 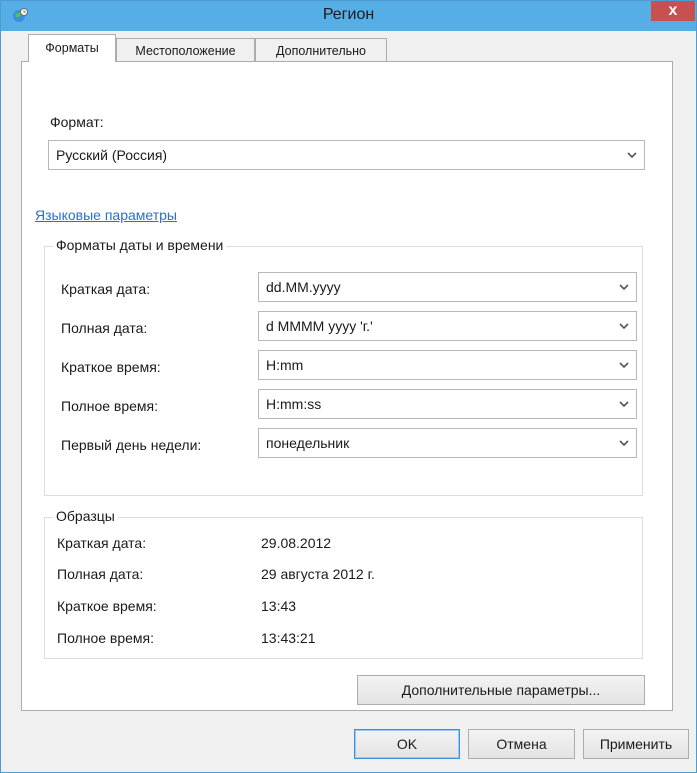 What do you see at coordinates (107, 606) in the screenshot?
I see `sample-short-time-label: Краткое время:` at bounding box center [107, 606].